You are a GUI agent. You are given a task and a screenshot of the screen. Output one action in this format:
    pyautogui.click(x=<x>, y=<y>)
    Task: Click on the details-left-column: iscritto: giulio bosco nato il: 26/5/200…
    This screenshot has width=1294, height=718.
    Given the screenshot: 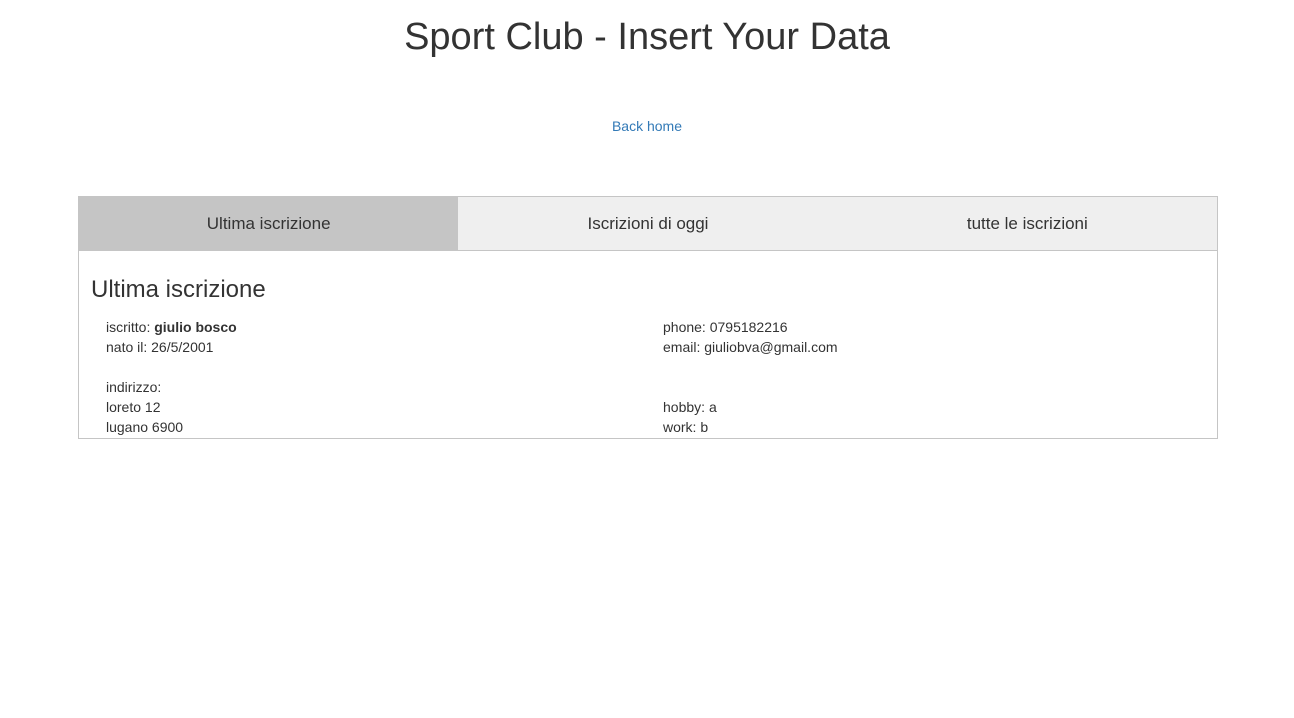 What is the action you would take?
    pyautogui.click(x=369, y=377)
    